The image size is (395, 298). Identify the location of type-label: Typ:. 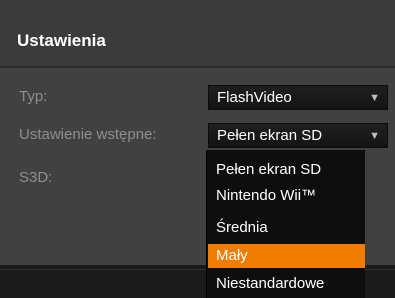
(33, 96).